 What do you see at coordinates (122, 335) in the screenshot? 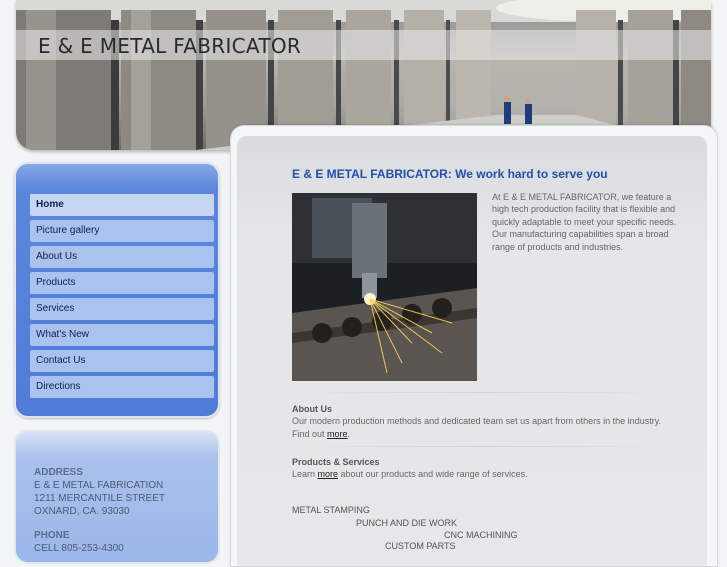
I see `nav-item-whats-new: What's New` at bounding box center [122, 335].